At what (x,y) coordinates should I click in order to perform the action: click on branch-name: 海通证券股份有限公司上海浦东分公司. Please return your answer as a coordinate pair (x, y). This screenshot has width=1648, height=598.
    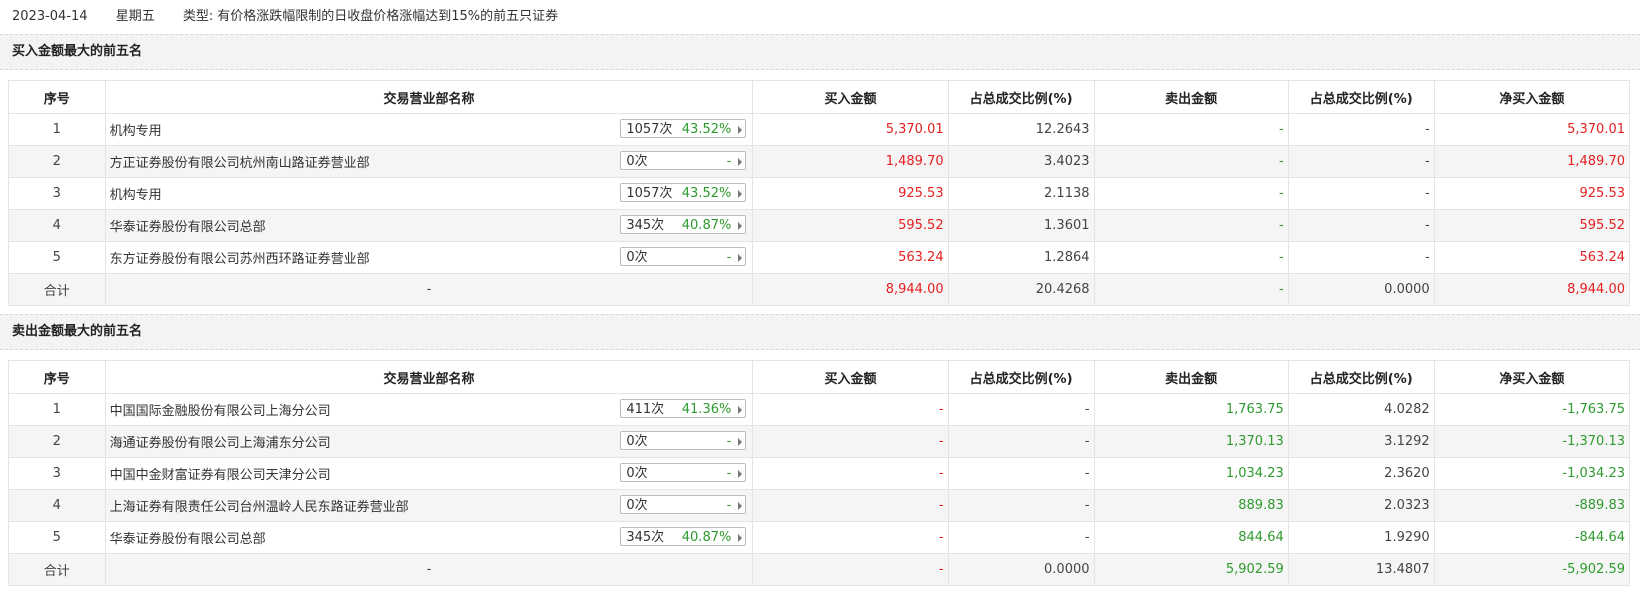
    Looking at the image, I should click on (220, 443).